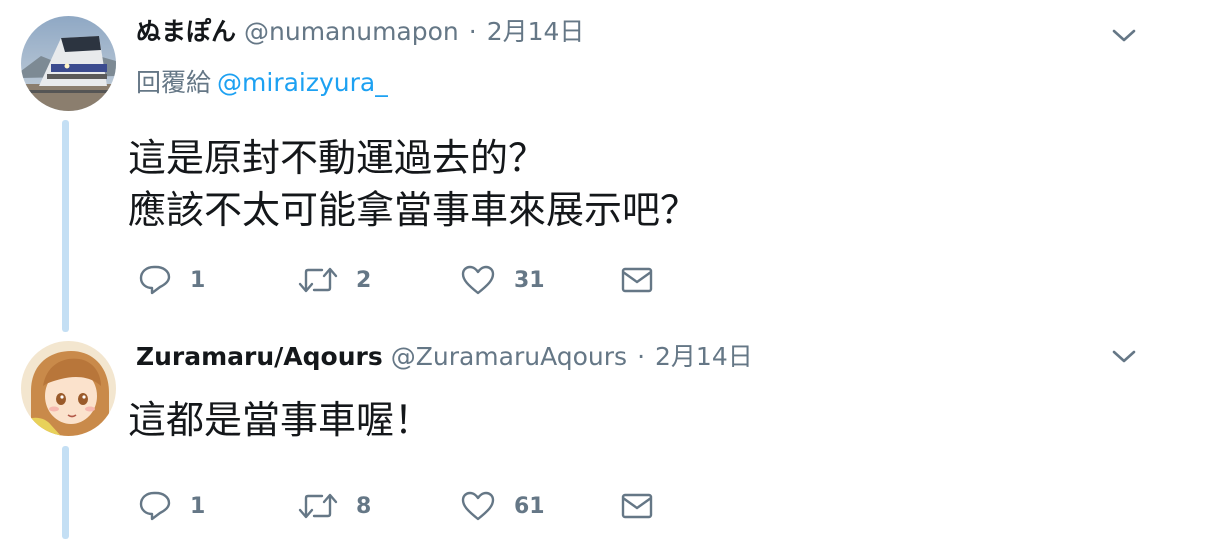  Describe the element at coordinates (413, 210) in the screenshot. I see `tweet-text-line: 應該不太可能拿當事車來展示吧？` at that location.